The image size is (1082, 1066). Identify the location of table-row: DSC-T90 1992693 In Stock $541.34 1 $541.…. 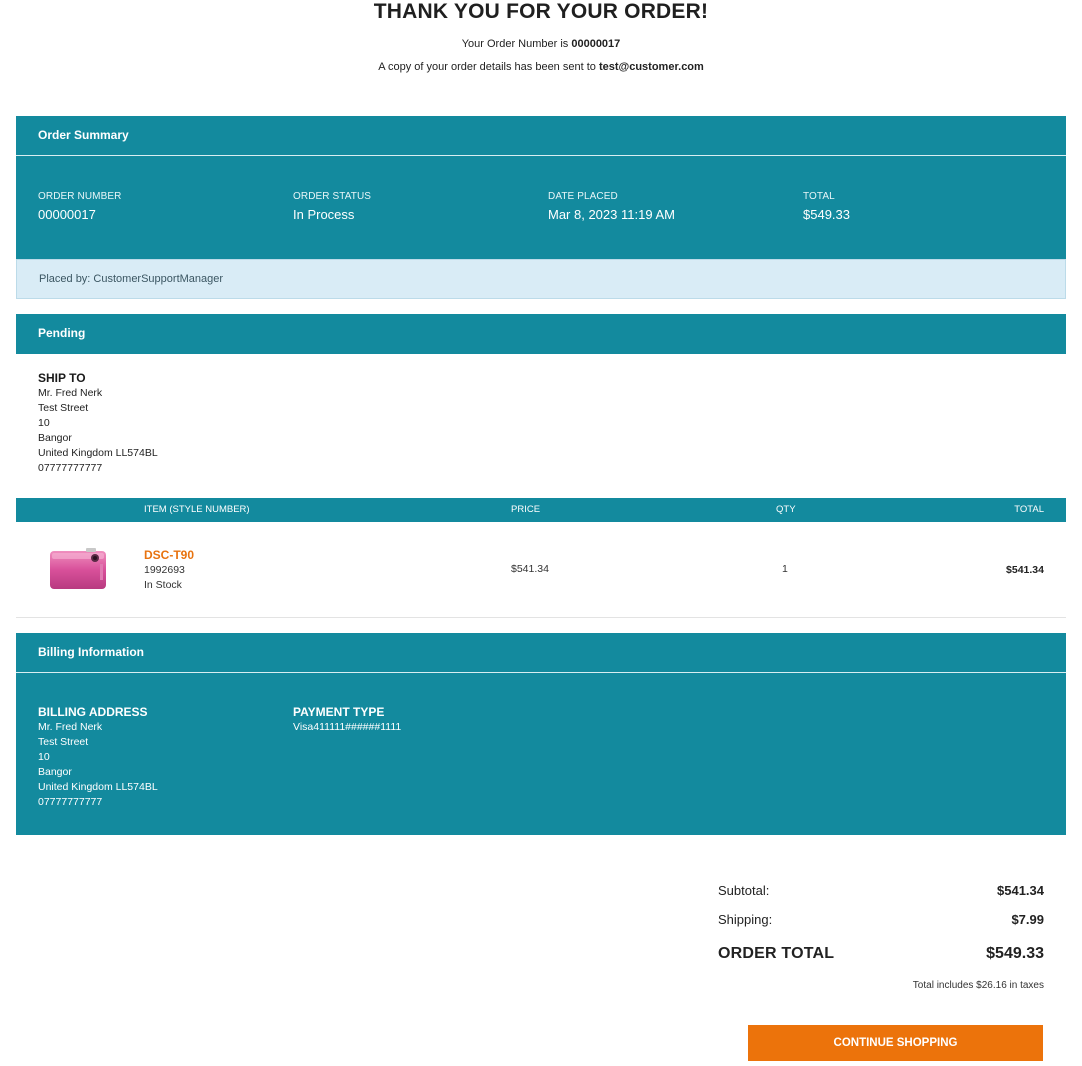
(541, 570).